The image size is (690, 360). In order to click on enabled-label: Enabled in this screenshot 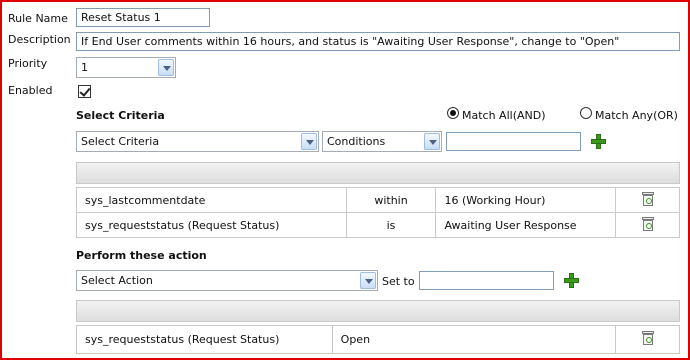, I will do `click(30, 90)`.